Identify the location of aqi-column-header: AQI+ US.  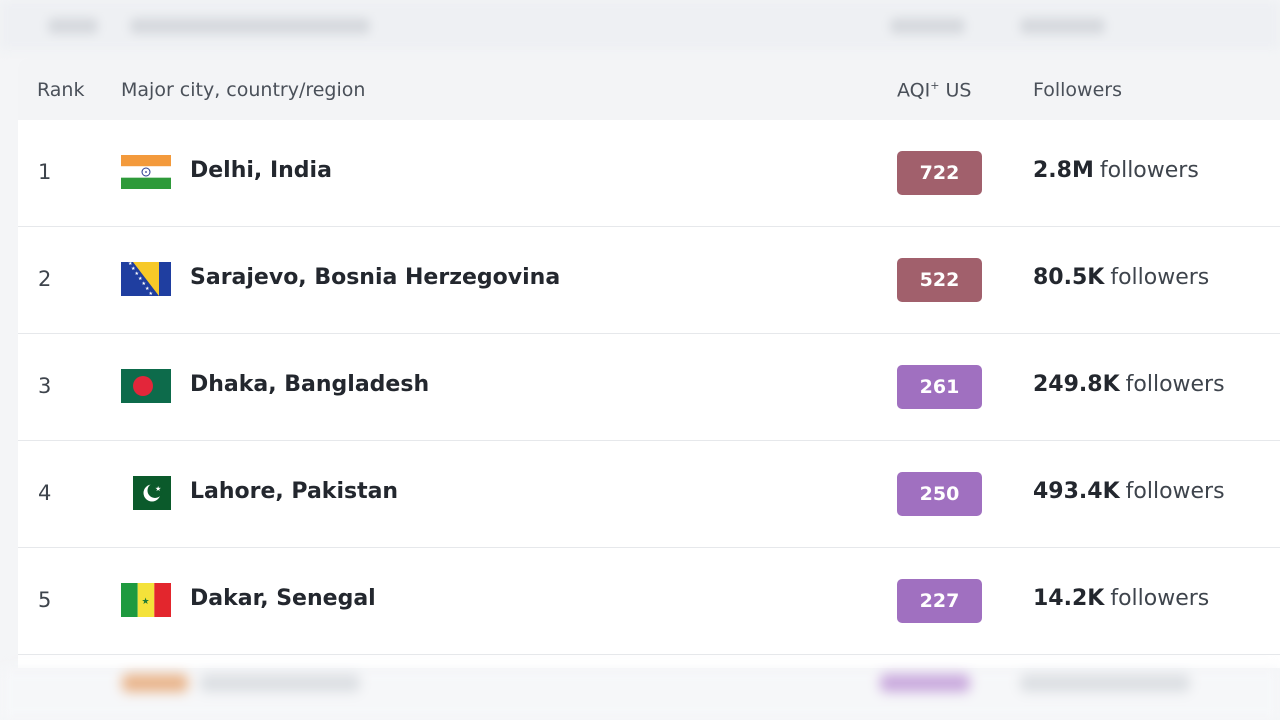
(934, 90).